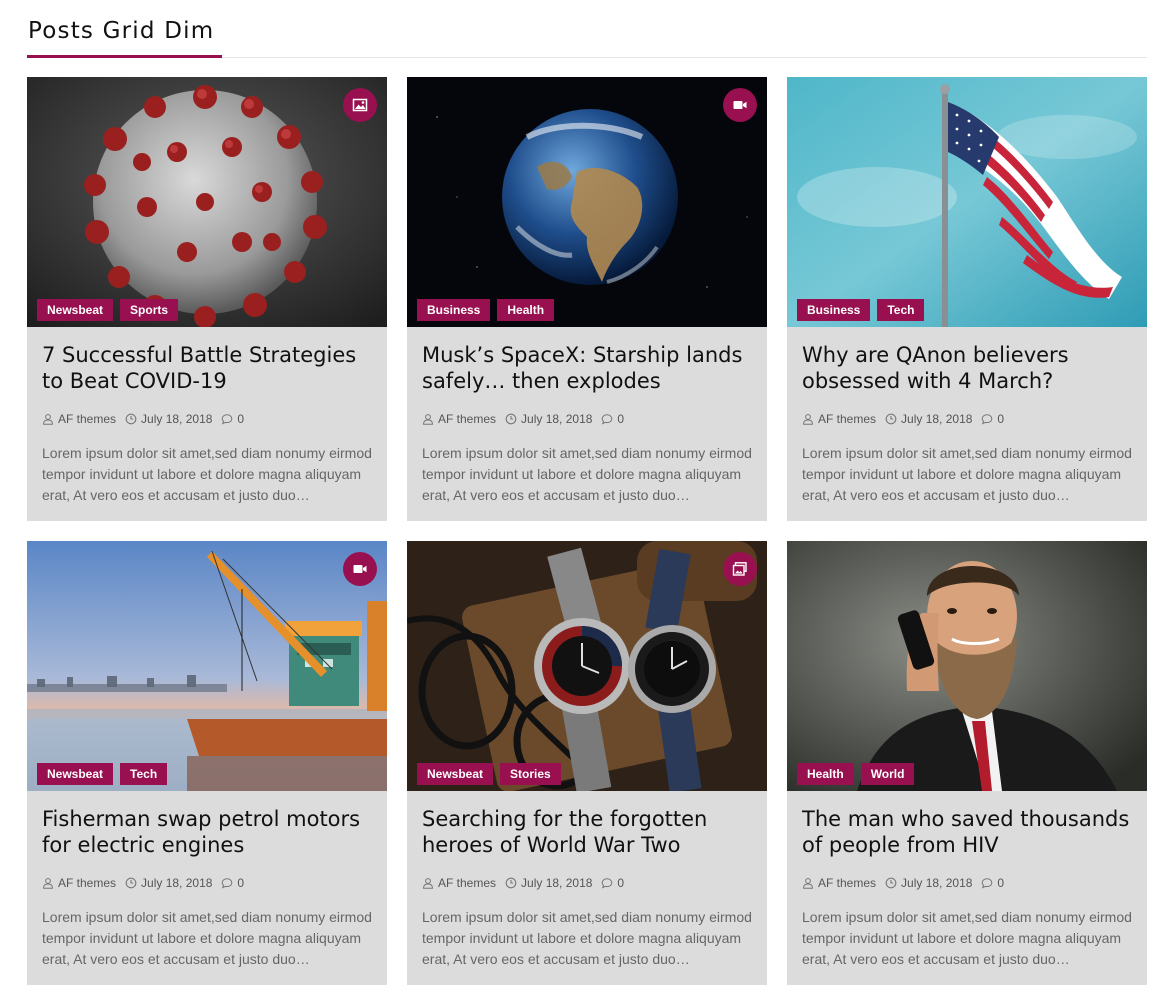 The image size is (1172, 1007). I want to click on category-list: Business Tech, so click(861, 310).